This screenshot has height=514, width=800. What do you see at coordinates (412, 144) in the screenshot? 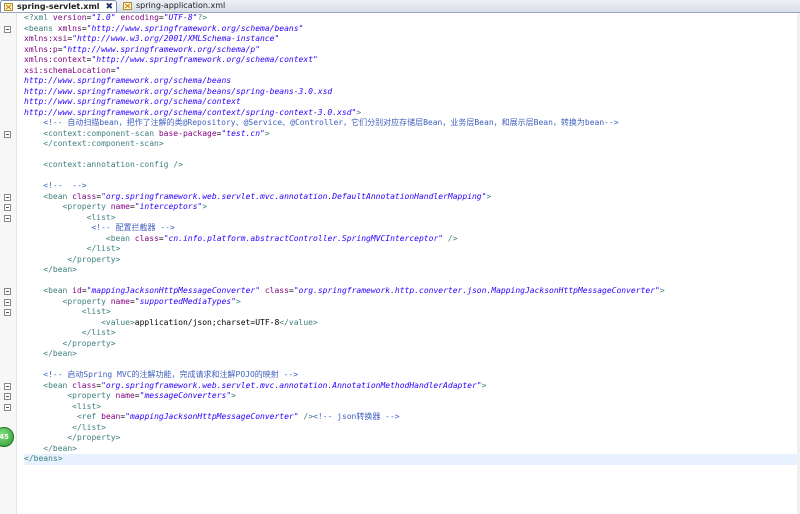
I see `code-line: </context:component-scan>` at bounding box center [412, 144].